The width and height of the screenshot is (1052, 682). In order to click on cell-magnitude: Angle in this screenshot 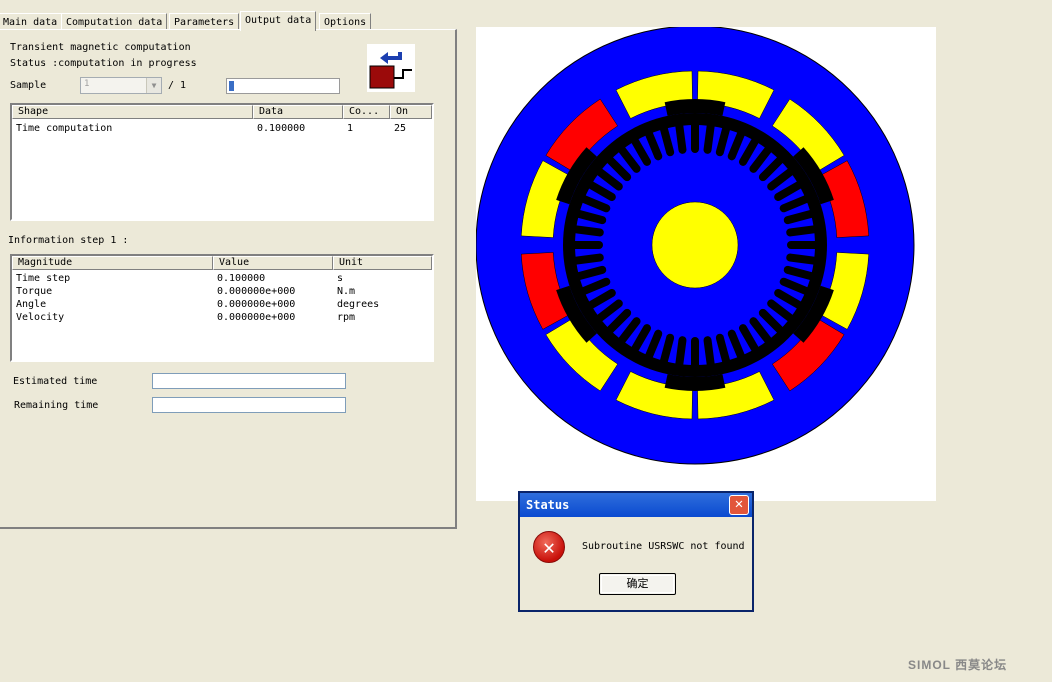, I will do `click(31, 304)`.